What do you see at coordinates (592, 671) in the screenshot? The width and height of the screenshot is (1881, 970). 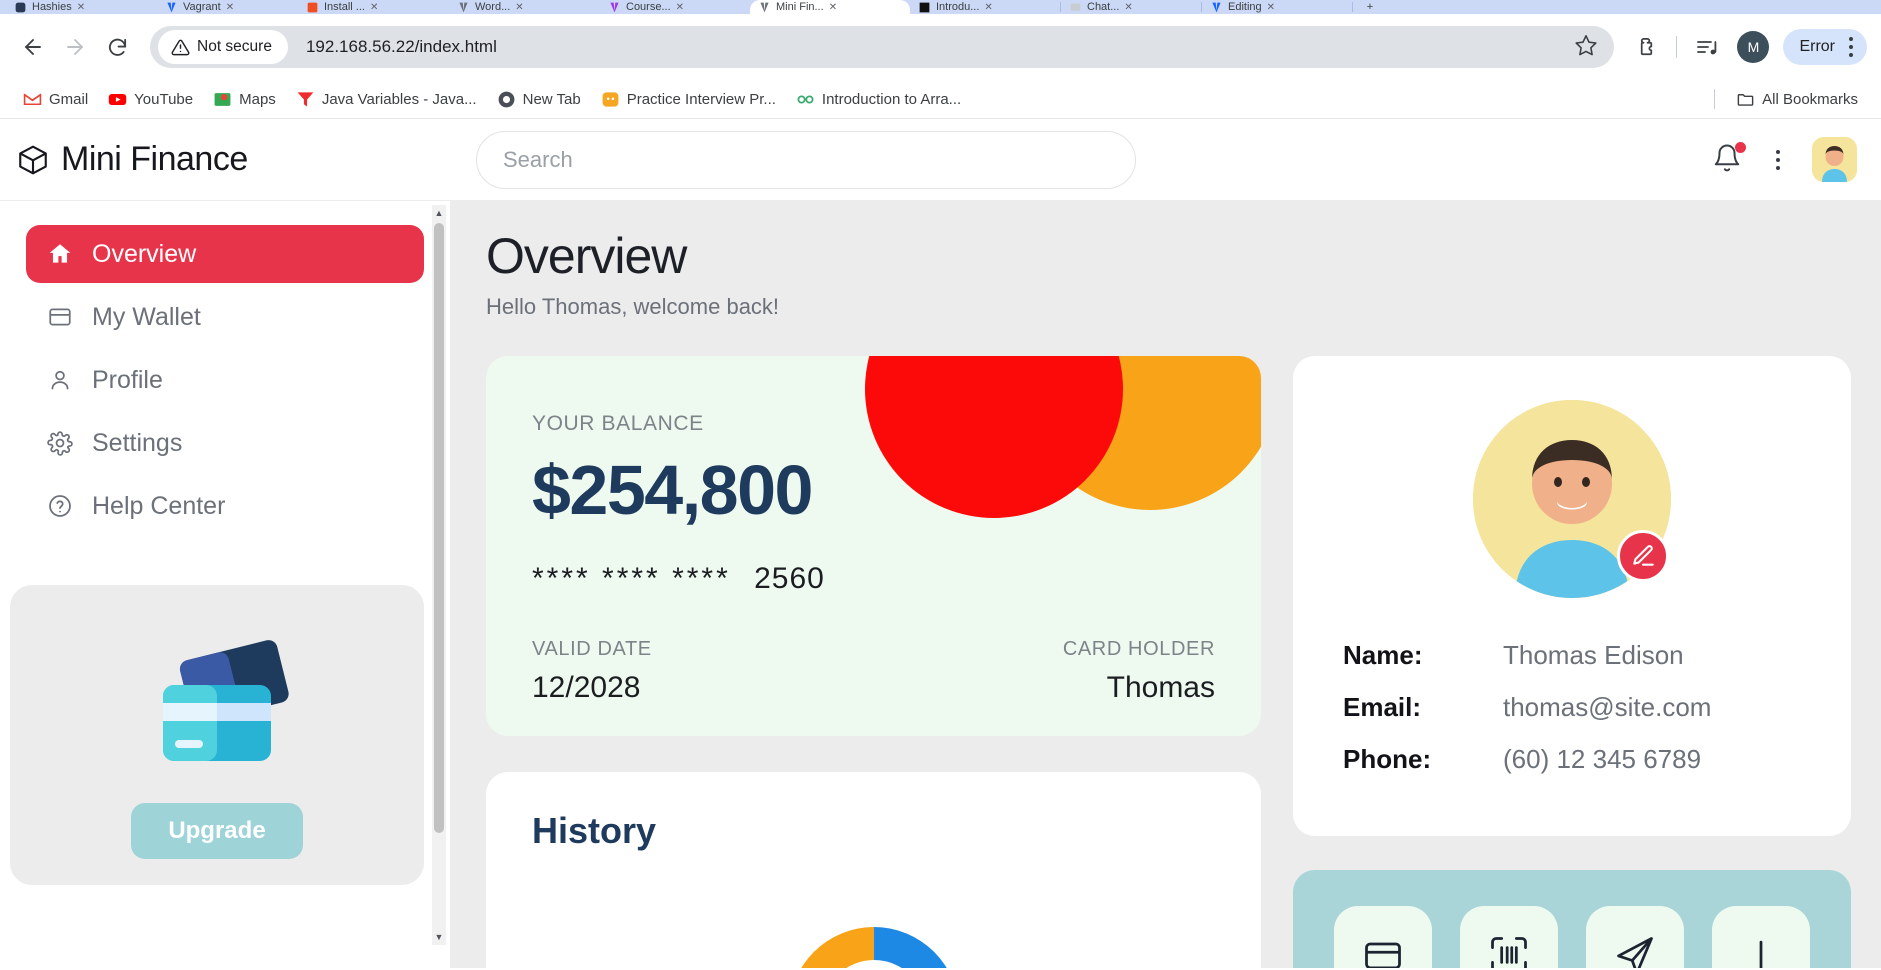 I see `valid-date-block: VALID DATE 12/2028` at bounding box center [592, 671].